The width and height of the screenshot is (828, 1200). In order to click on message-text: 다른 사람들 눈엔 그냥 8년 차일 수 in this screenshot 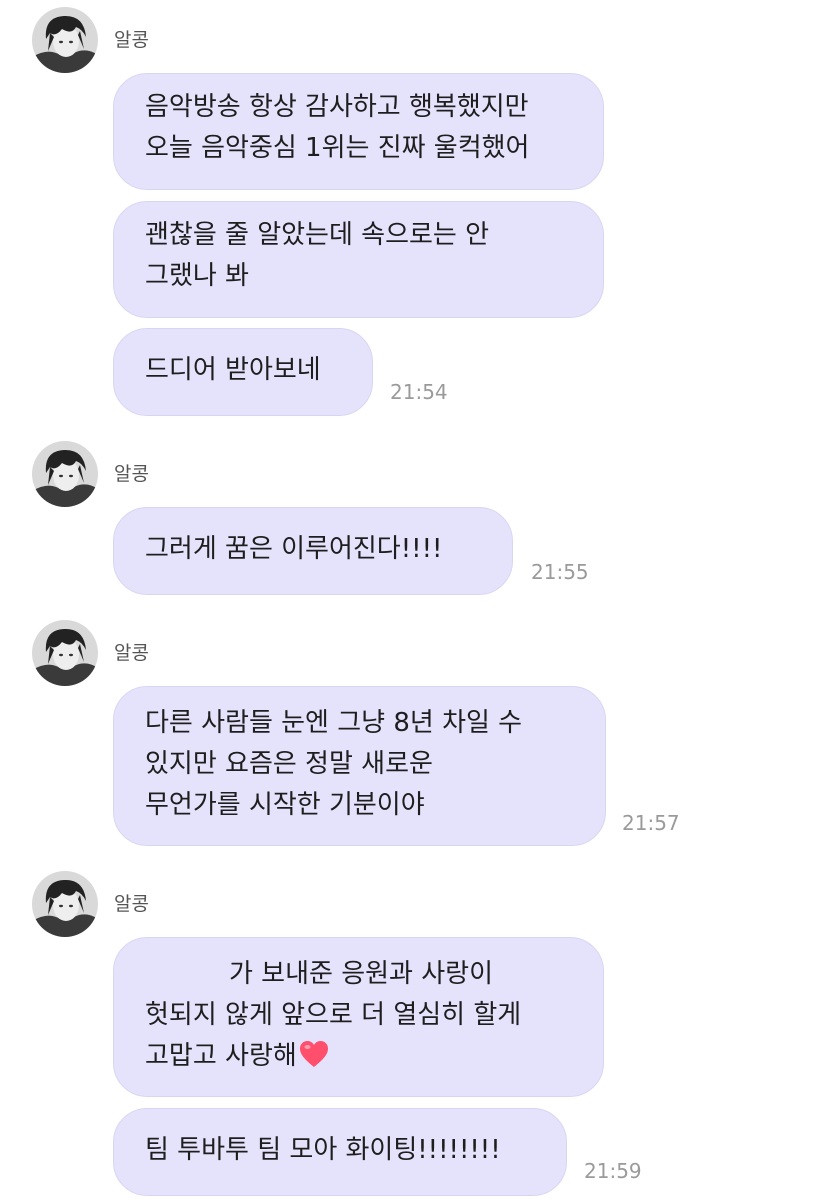, I will do `click(334, 723)`.